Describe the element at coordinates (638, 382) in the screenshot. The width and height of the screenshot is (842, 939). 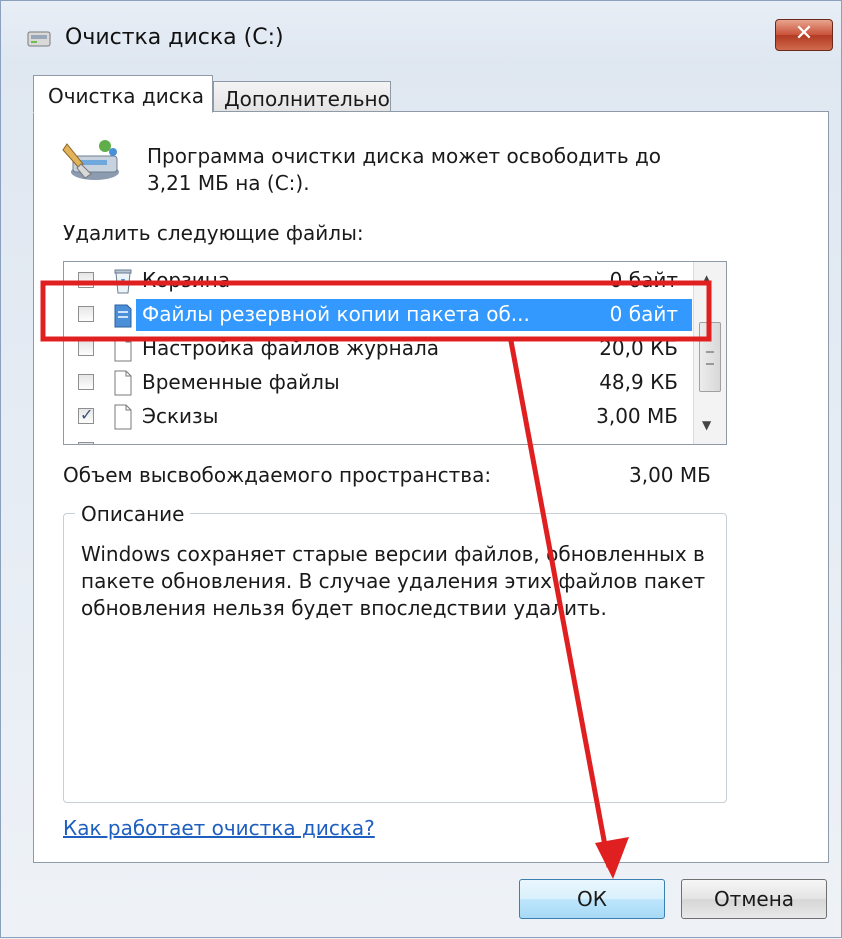
I see `file-size: 48,9 КБ` at that location.